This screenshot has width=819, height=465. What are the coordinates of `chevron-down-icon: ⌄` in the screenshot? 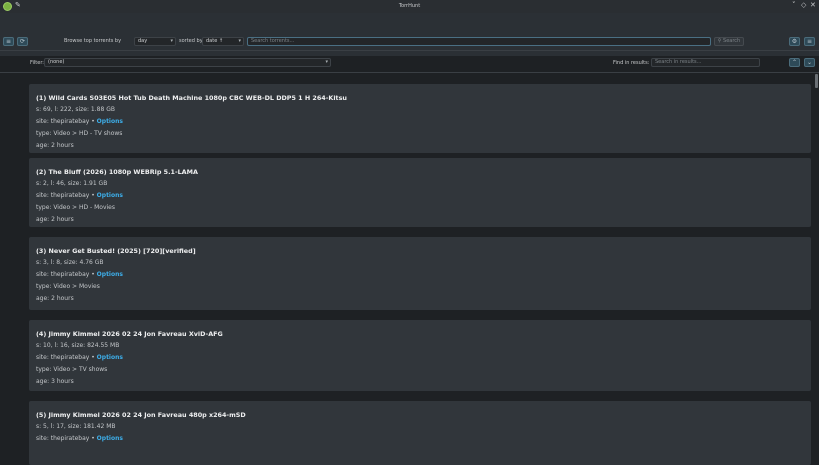 It's located at (809, 62).